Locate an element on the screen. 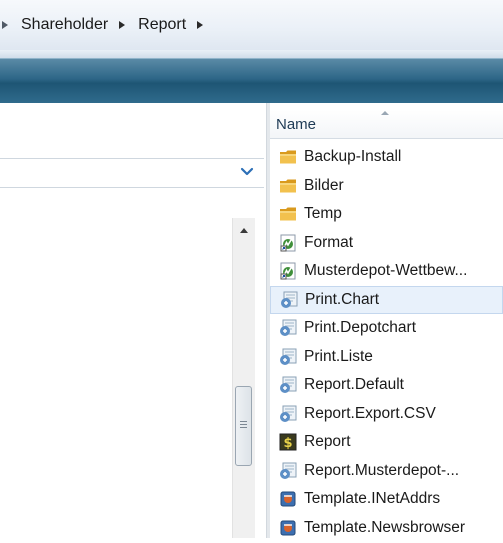  scrollbar-thumb is located at coordinates (243, 426).